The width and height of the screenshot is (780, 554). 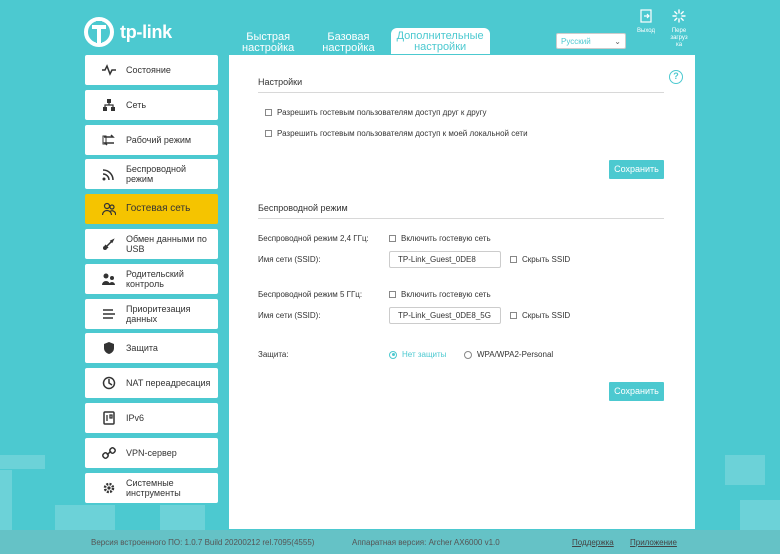 I want to click on support-link: Поддержка, so click(x=593, y=542).